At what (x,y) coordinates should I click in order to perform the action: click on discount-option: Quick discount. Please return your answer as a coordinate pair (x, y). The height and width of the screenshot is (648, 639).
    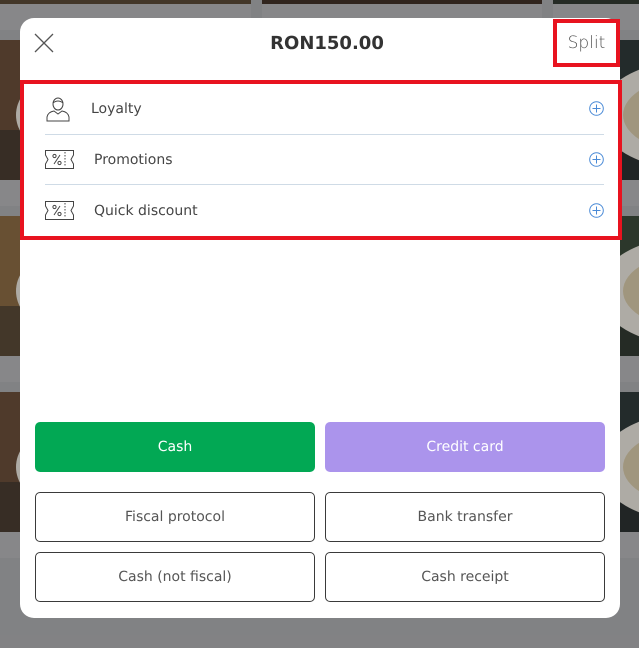
    Looking at the image, I should click on (341, 210).